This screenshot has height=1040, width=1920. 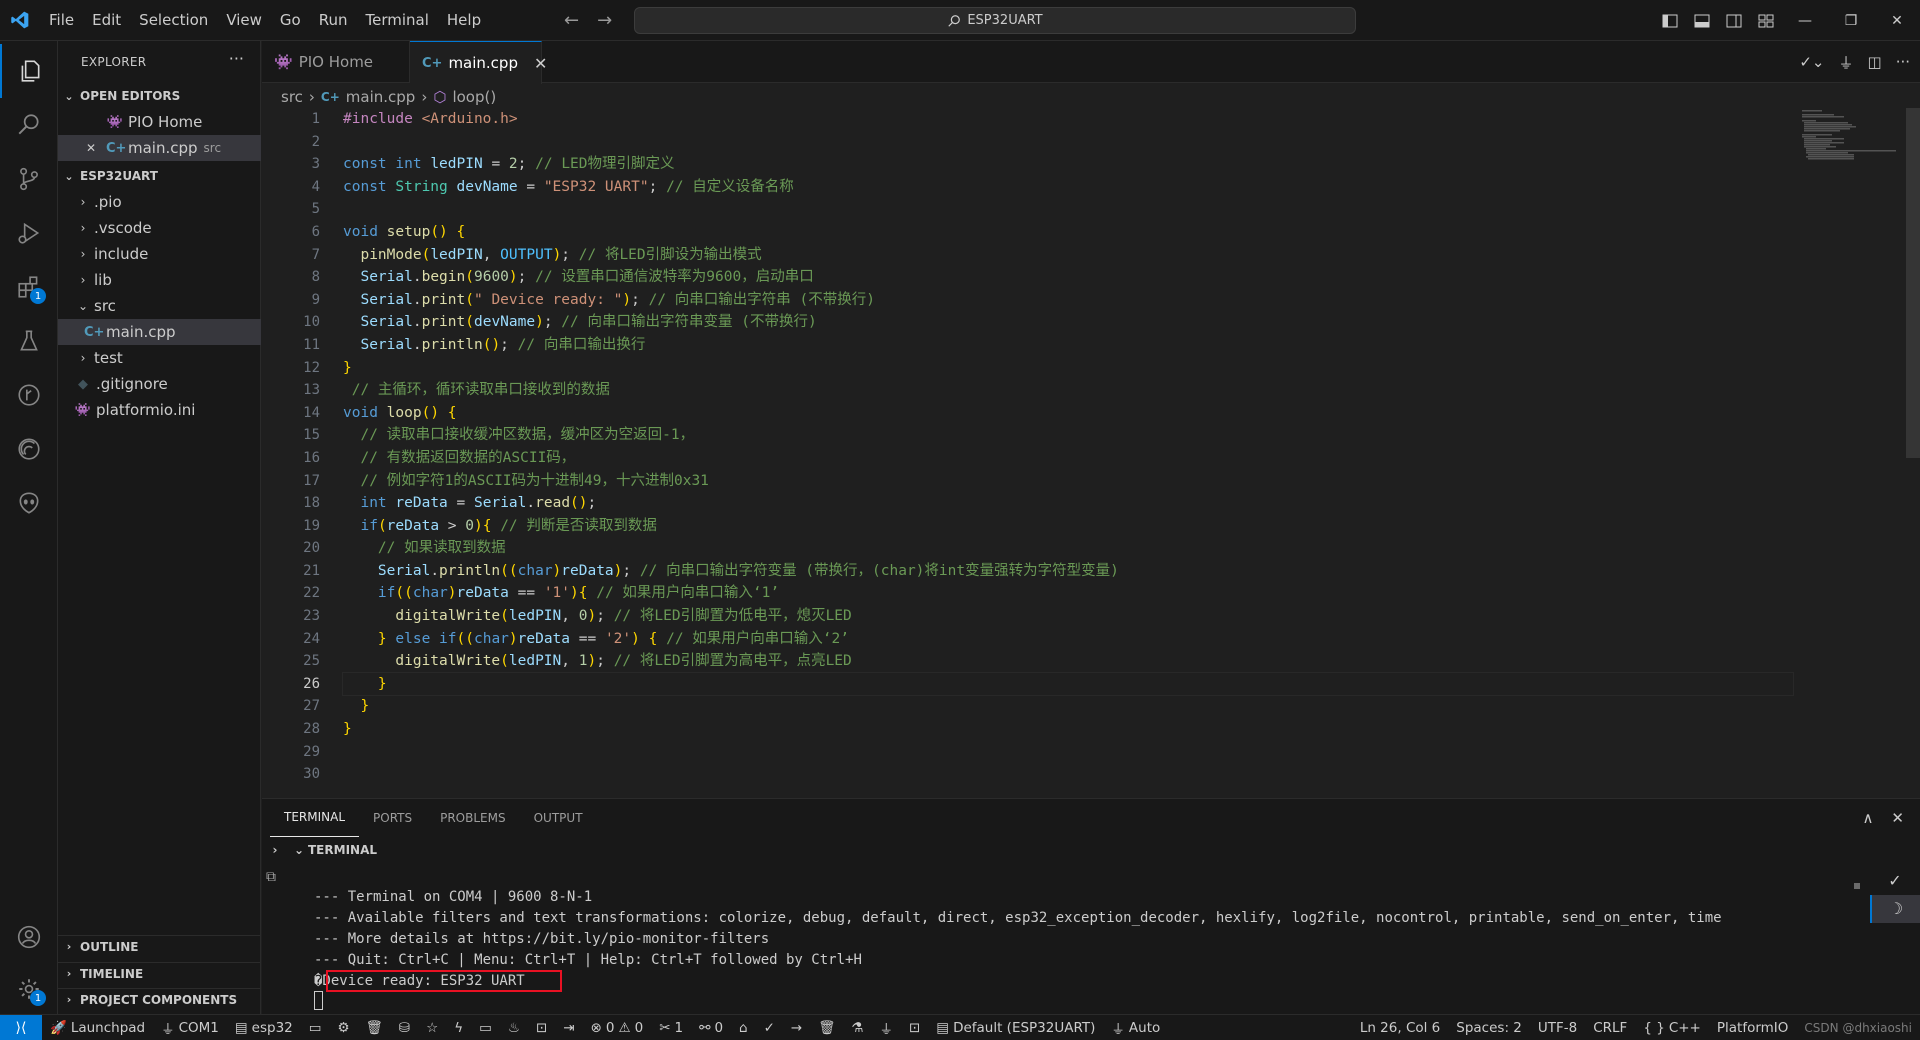 I want to click on project-components-header: › PROJECT COMPONENTS, so click(x=159, y=999).